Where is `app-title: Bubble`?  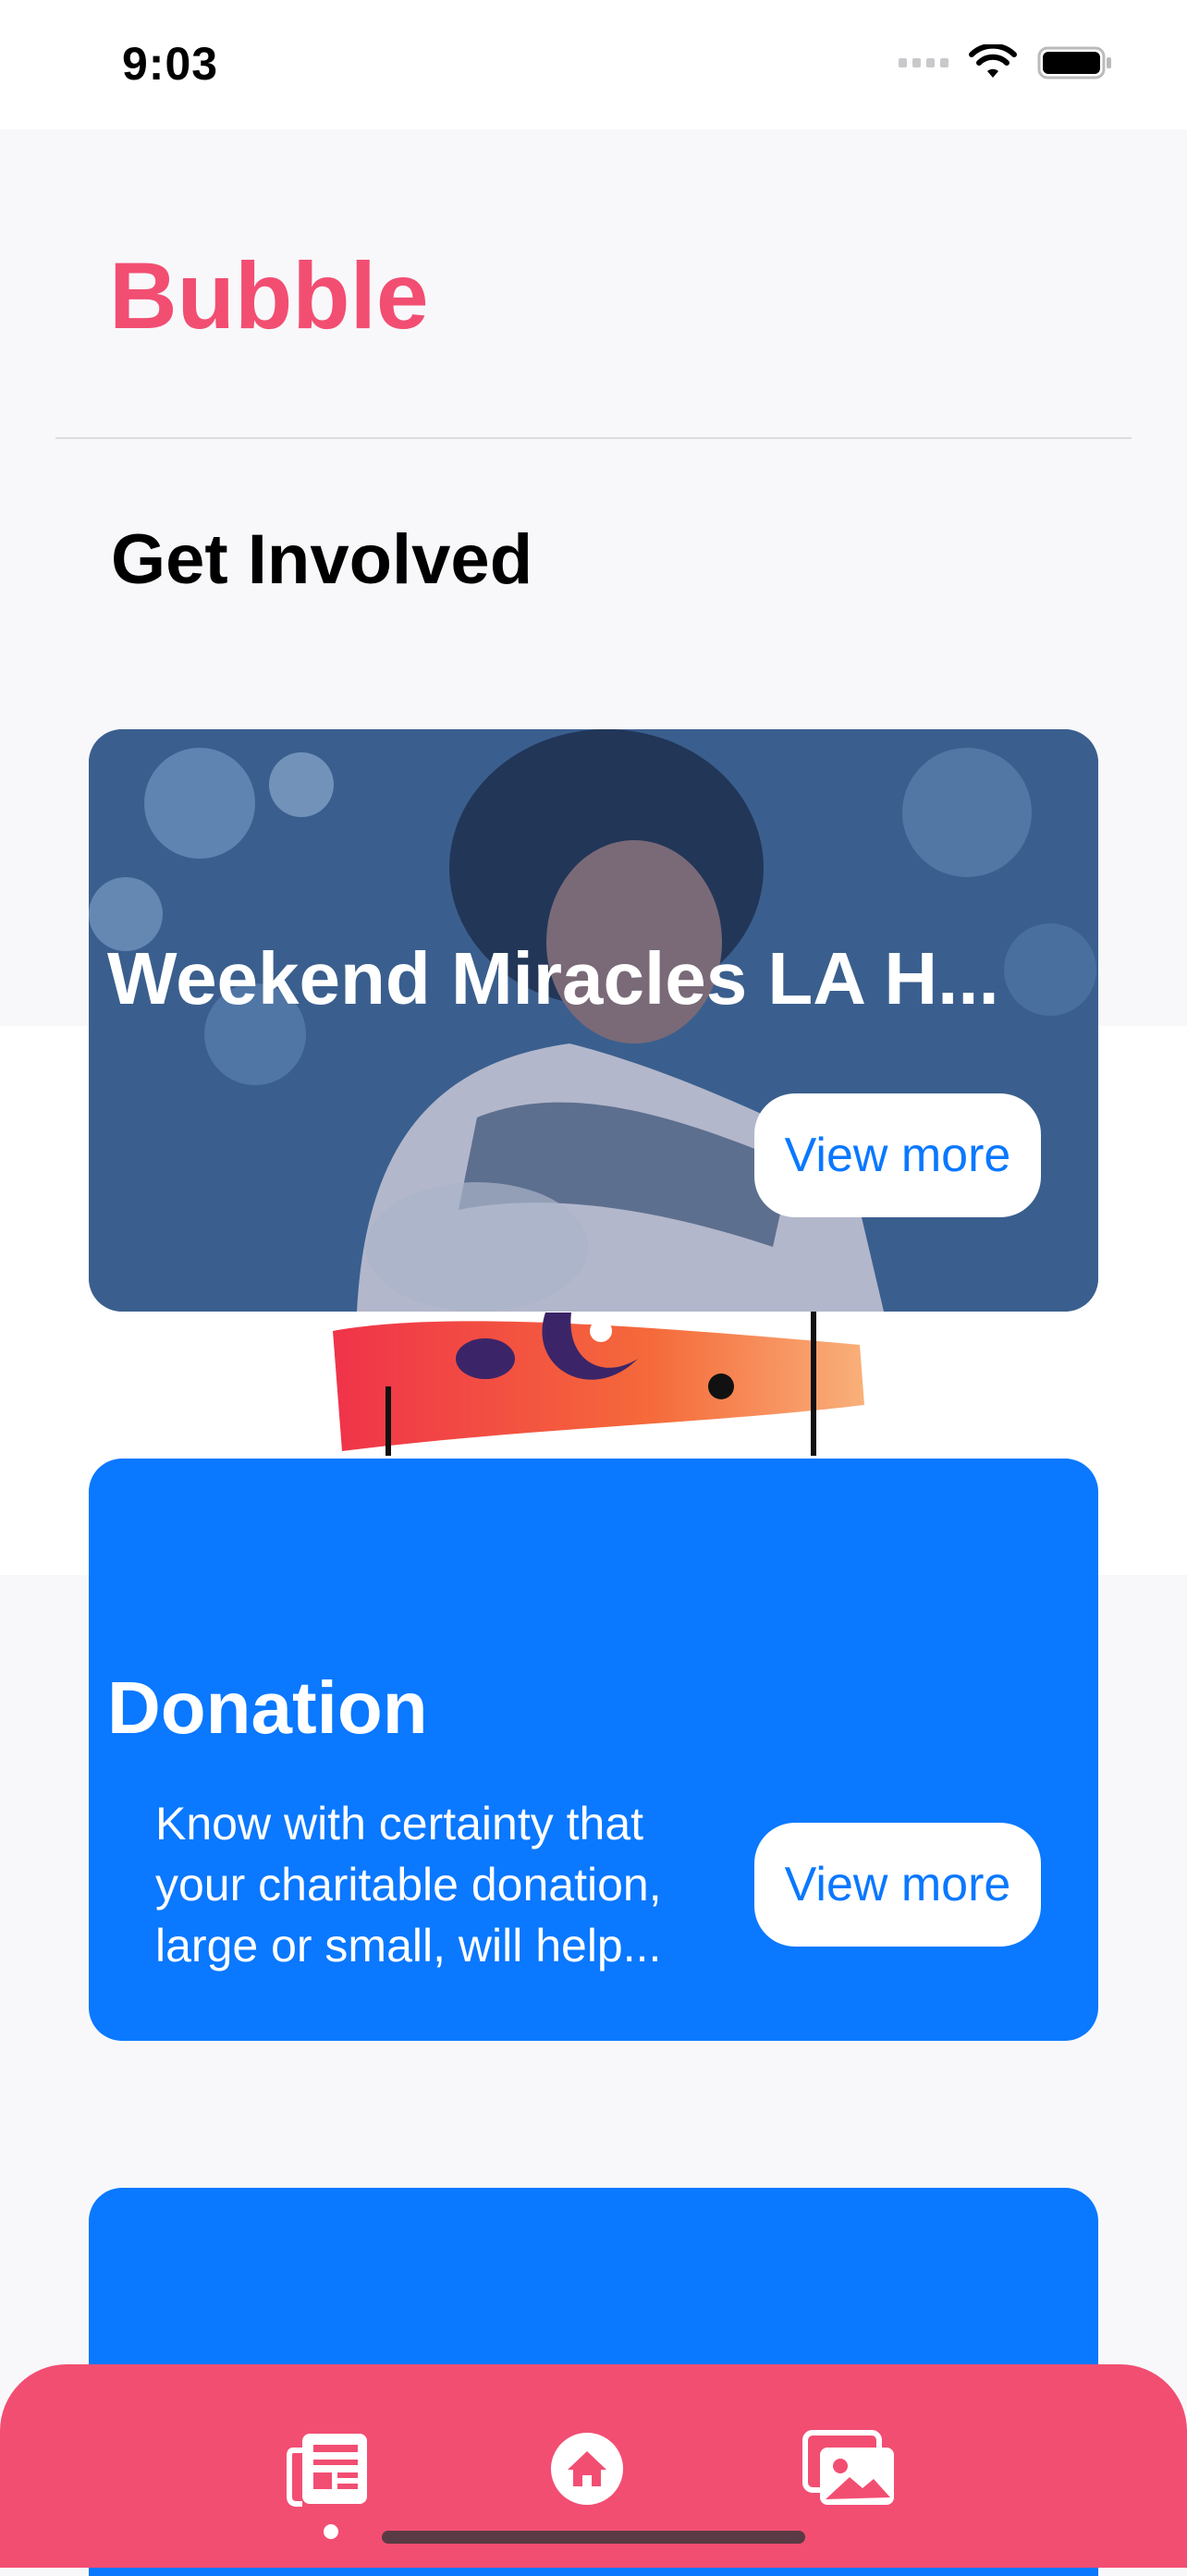
app-title: Bubble is located at coordinates (269, 295).